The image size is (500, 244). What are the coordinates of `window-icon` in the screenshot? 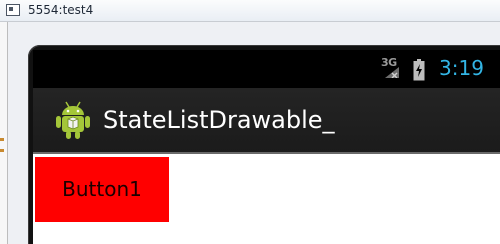 It's located at (13, 10).